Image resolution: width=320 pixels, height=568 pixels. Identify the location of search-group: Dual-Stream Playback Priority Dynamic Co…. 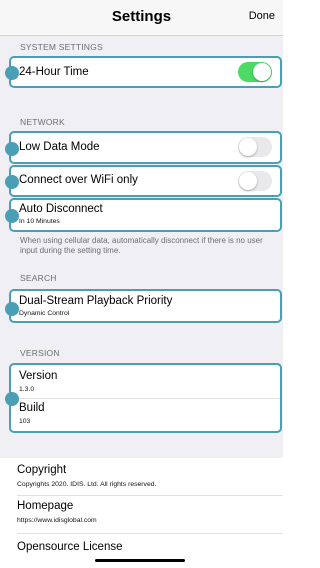
(143, 306).